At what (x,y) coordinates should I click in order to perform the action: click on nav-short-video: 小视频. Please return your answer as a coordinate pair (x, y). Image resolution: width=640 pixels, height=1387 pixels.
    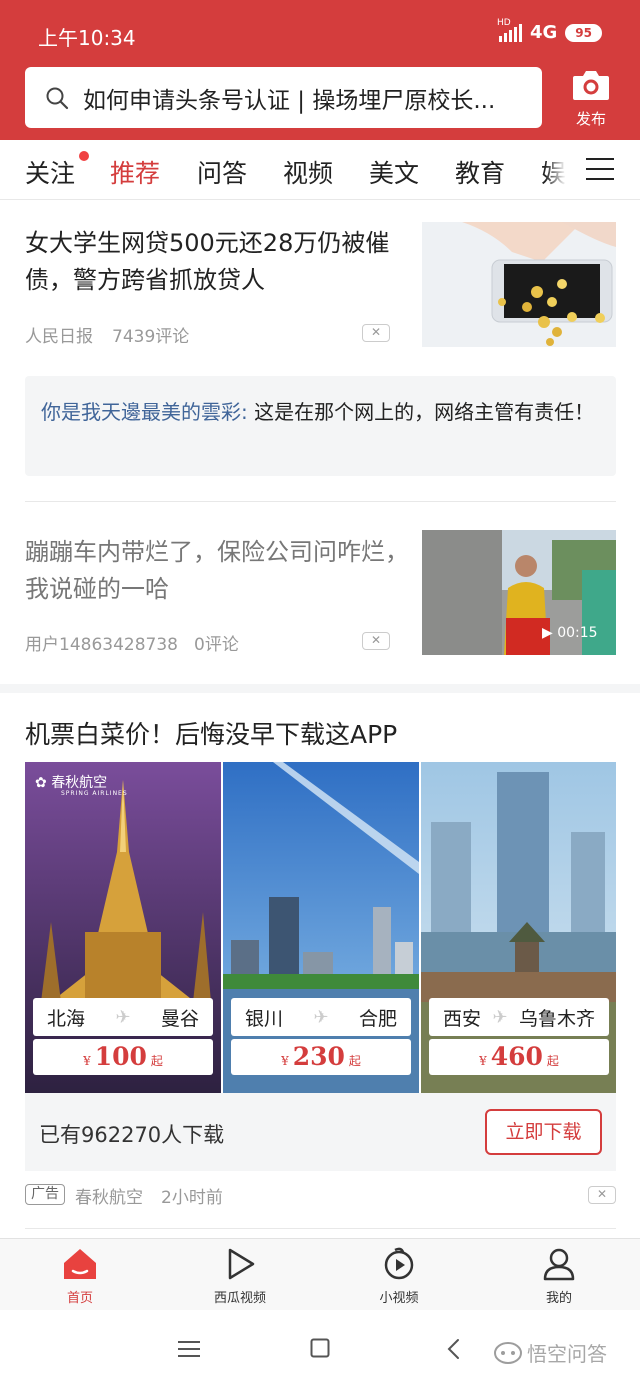
    Looking at the image, I should click on (399, 1276).